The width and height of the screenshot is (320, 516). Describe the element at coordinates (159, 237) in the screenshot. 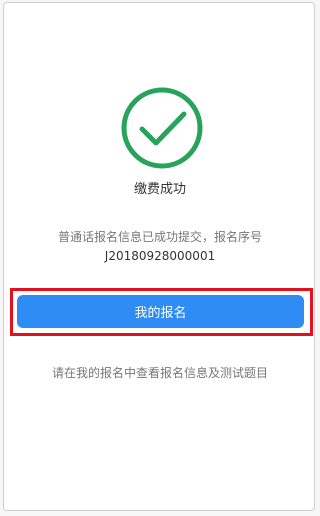

I see `submission-message: 普通话报名信息已成功提交，报名序号` at that location.